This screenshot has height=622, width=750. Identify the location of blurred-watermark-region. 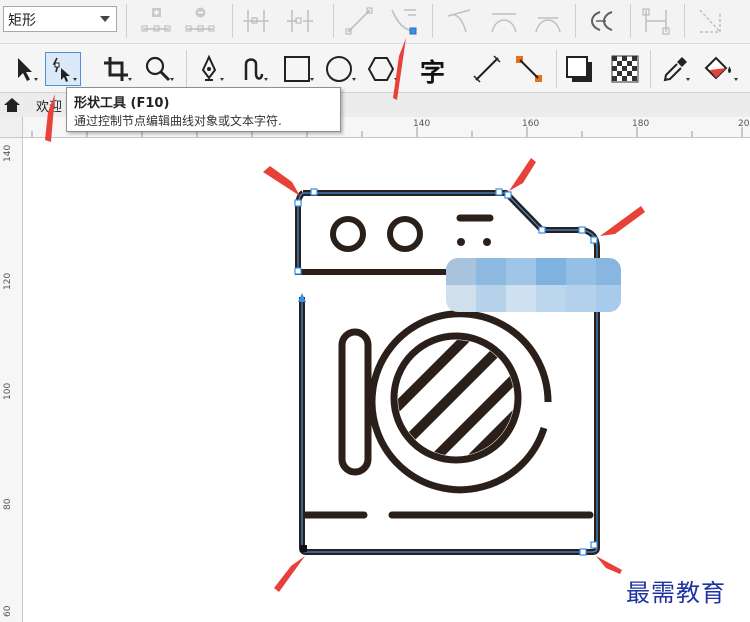
(533, 285).